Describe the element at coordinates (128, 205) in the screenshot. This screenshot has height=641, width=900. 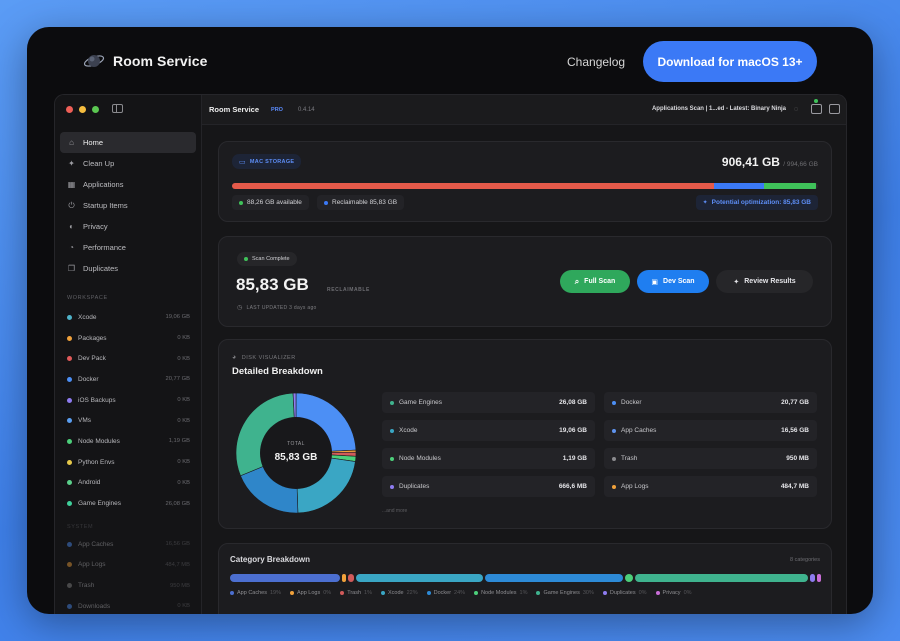
I see `sidebar-item-startup-items: ⏻ Startup Items` at that location.